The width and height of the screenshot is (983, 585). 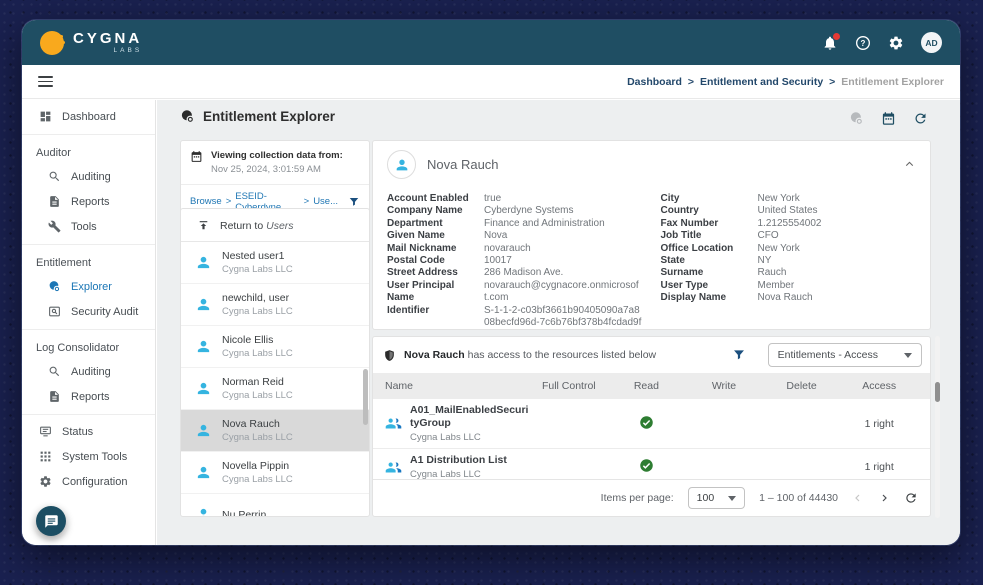 What do you see at coordinates (646, 467) in the screenshot?
I see `check-circle-icon` at bounding box center [646, 467].